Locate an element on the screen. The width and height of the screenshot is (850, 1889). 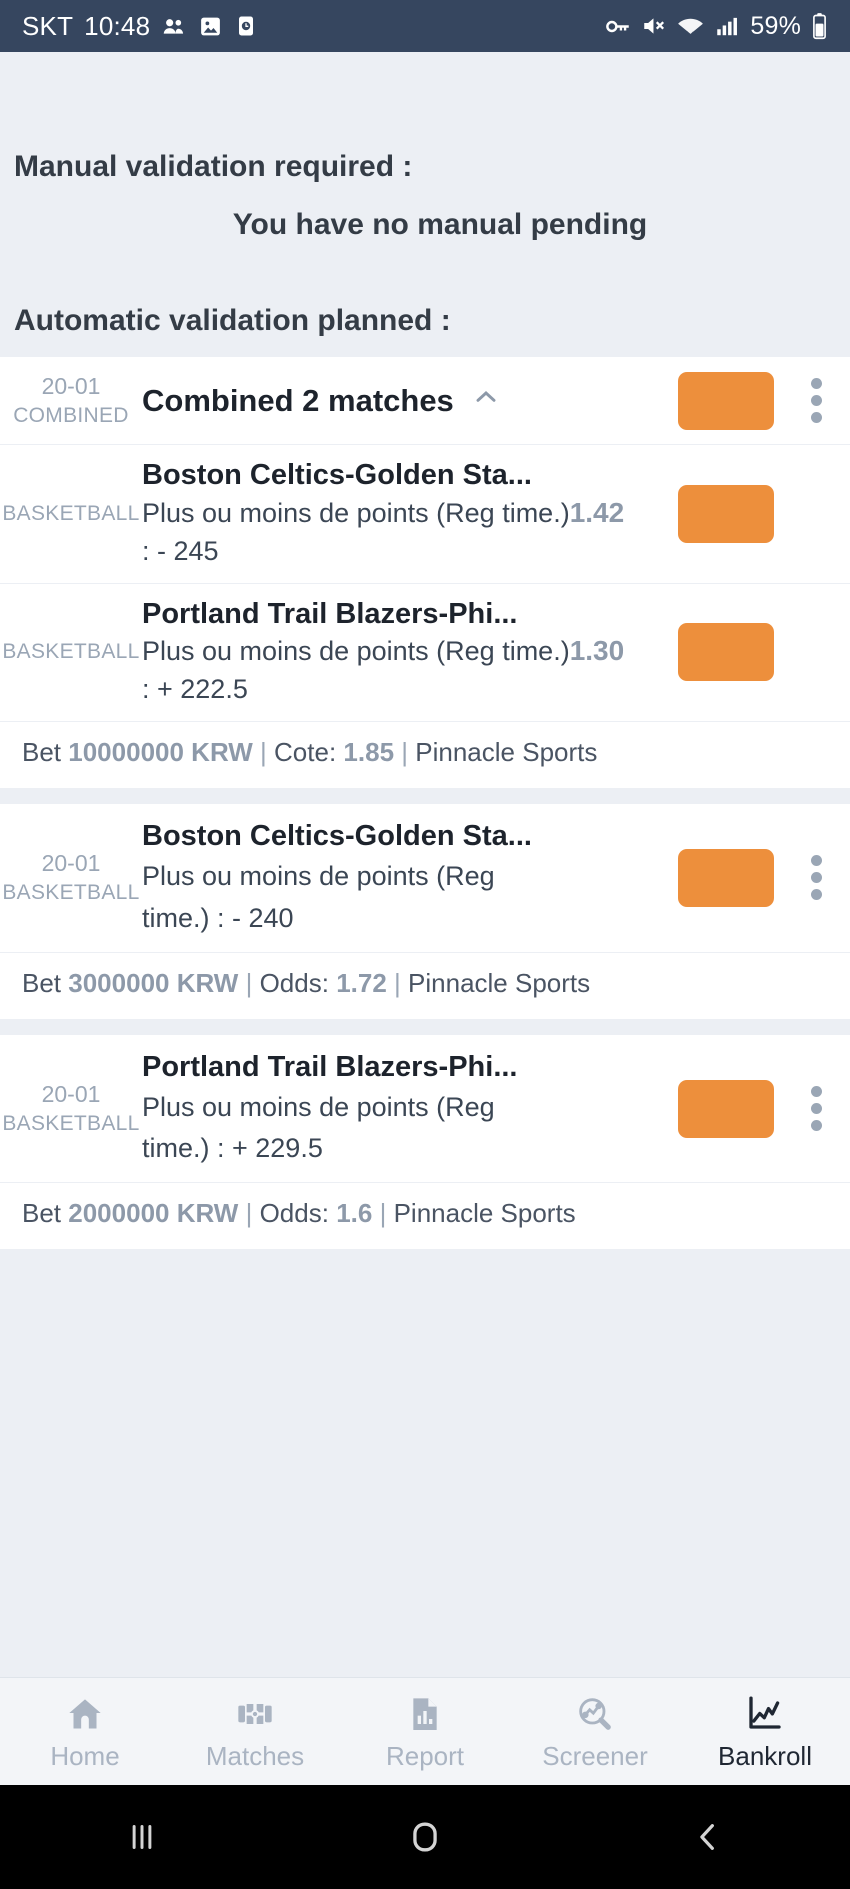
leg-sport: BASKETBALL is located at coordinates (71, 652).